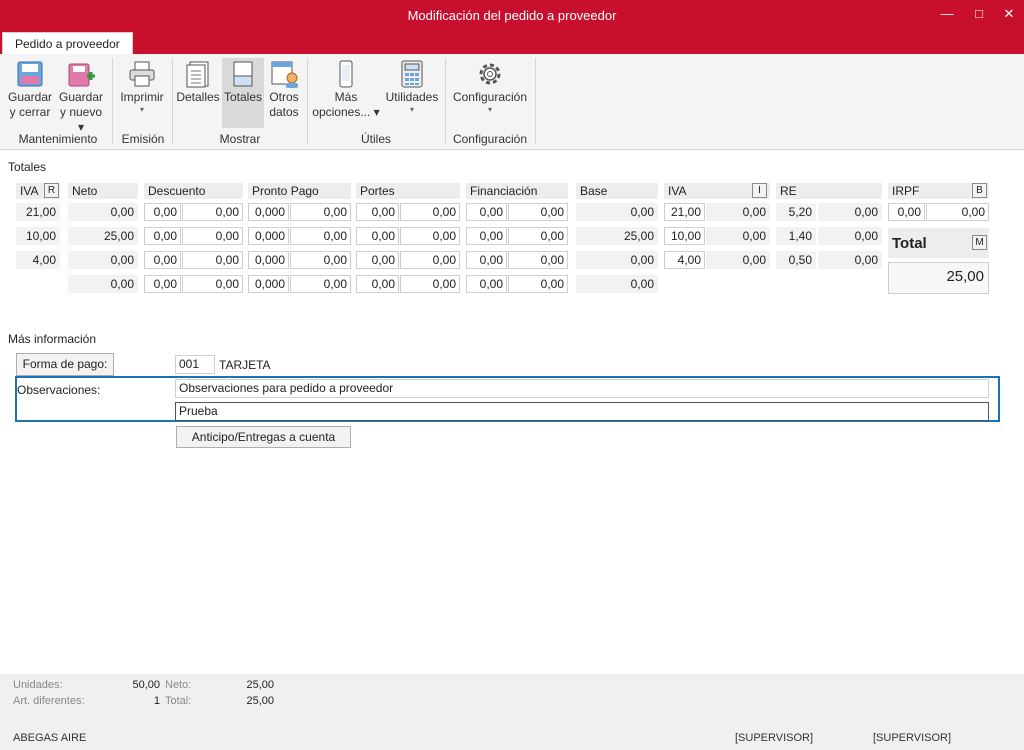 The height and width of the screenshot is (750, 1024). What do you see at coordinates (490, 93) in the screenshot?
I see `configuration-button: Configuración ▾` at bounding box center [490, 93].